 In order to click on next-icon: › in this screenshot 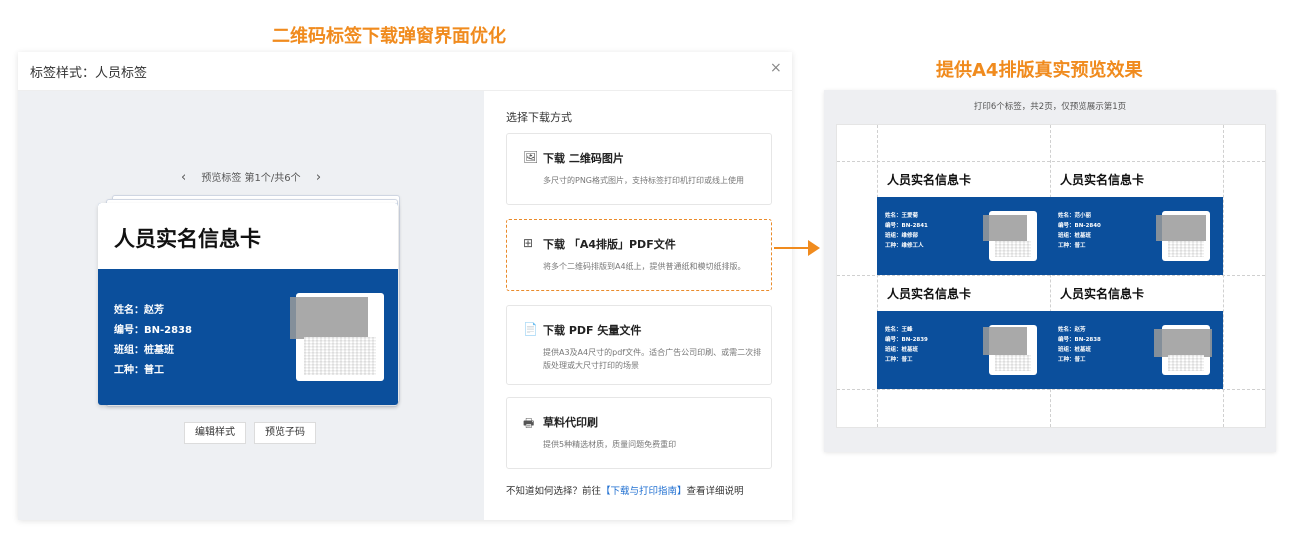, I will do `click(318, 177)`.